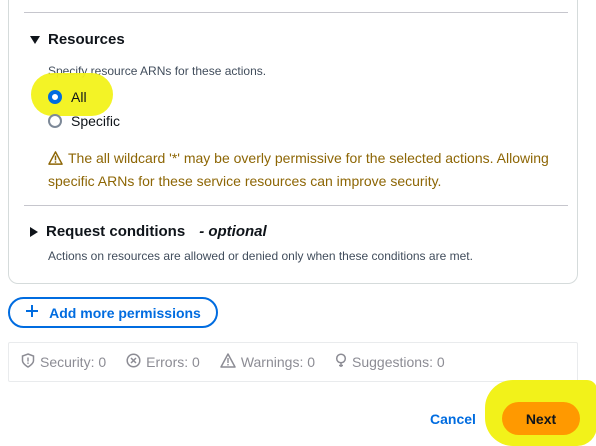 The width and height of the screenshot is (596, 446). Describe the element at coordinates (55, 97) in the screenshot. I see `radio-all-control` at that location.